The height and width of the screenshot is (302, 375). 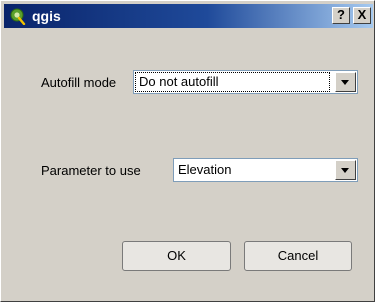 I want to click on title-bar: qgis ? X, so click(x=188, y=16).